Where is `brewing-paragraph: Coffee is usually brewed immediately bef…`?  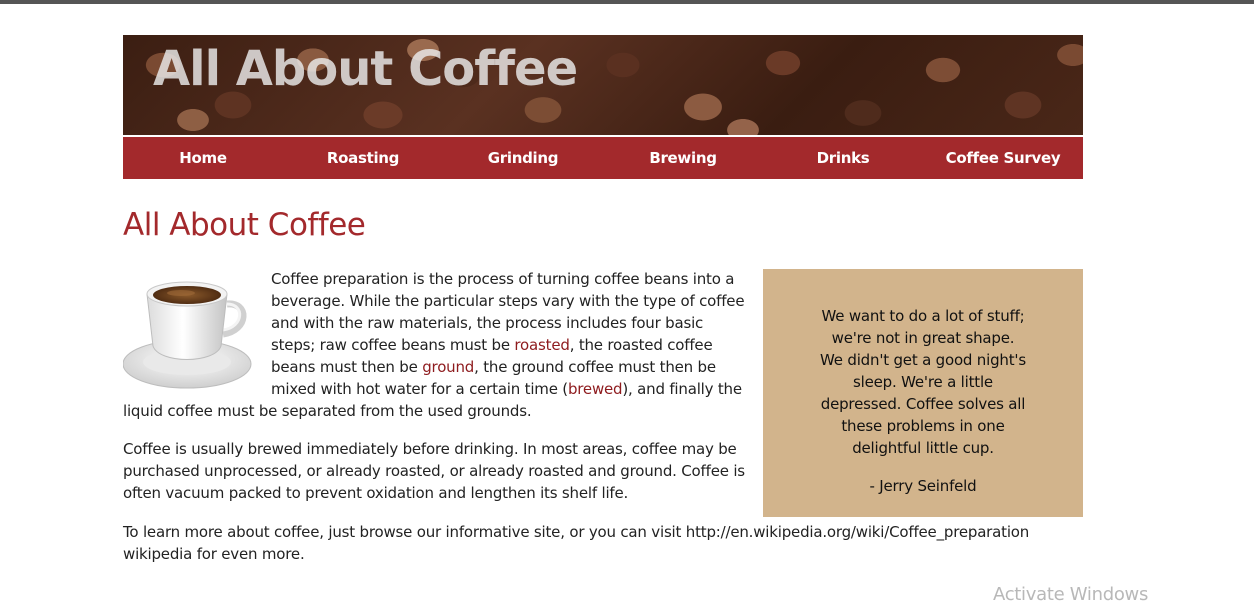
brewing-paragraph: Coffee is usually brewed immediately bef… is located at coordinates (434, 471).